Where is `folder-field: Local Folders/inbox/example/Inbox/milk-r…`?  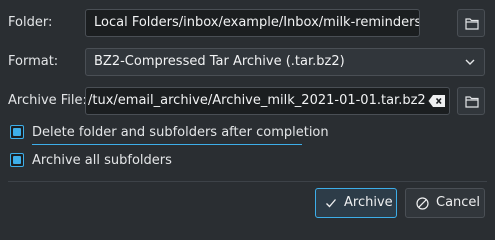
folder-field: Local Folders/inbox/example/Inbox/milk-r… is located at coordinates (252, 23).